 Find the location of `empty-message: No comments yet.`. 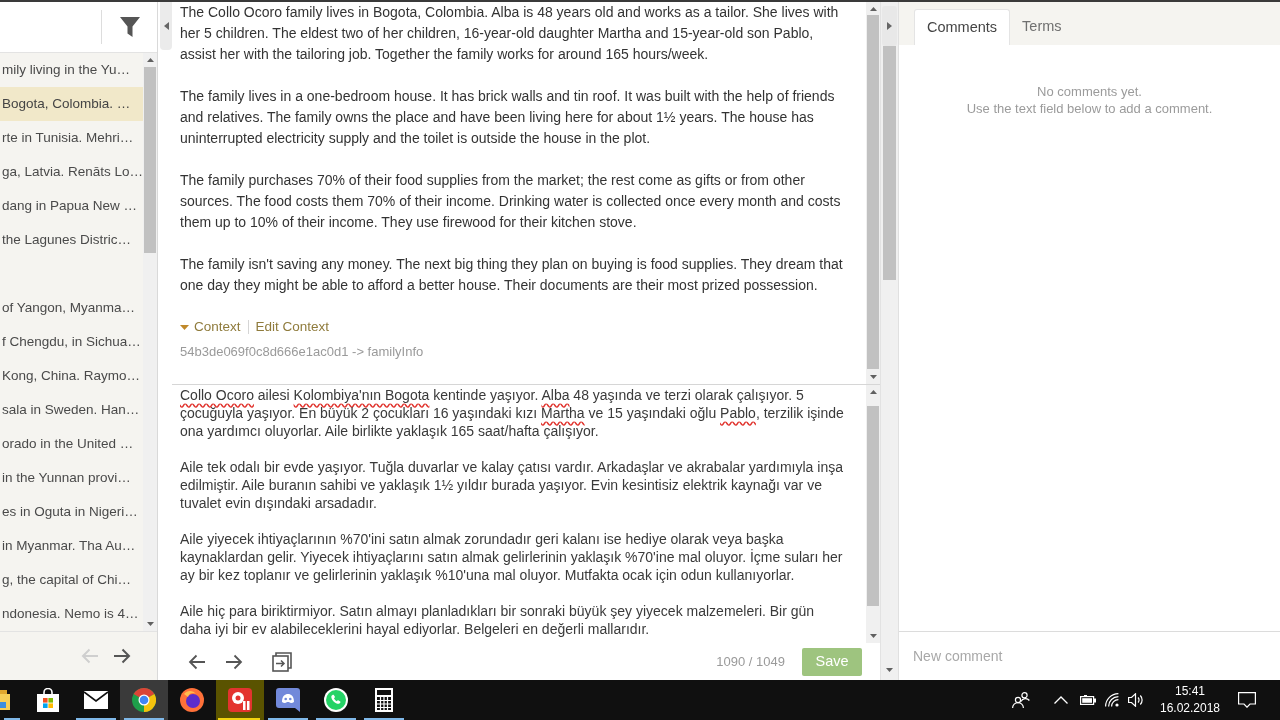

empty-message: No comments yet. is located at coordinates (1089, 91).